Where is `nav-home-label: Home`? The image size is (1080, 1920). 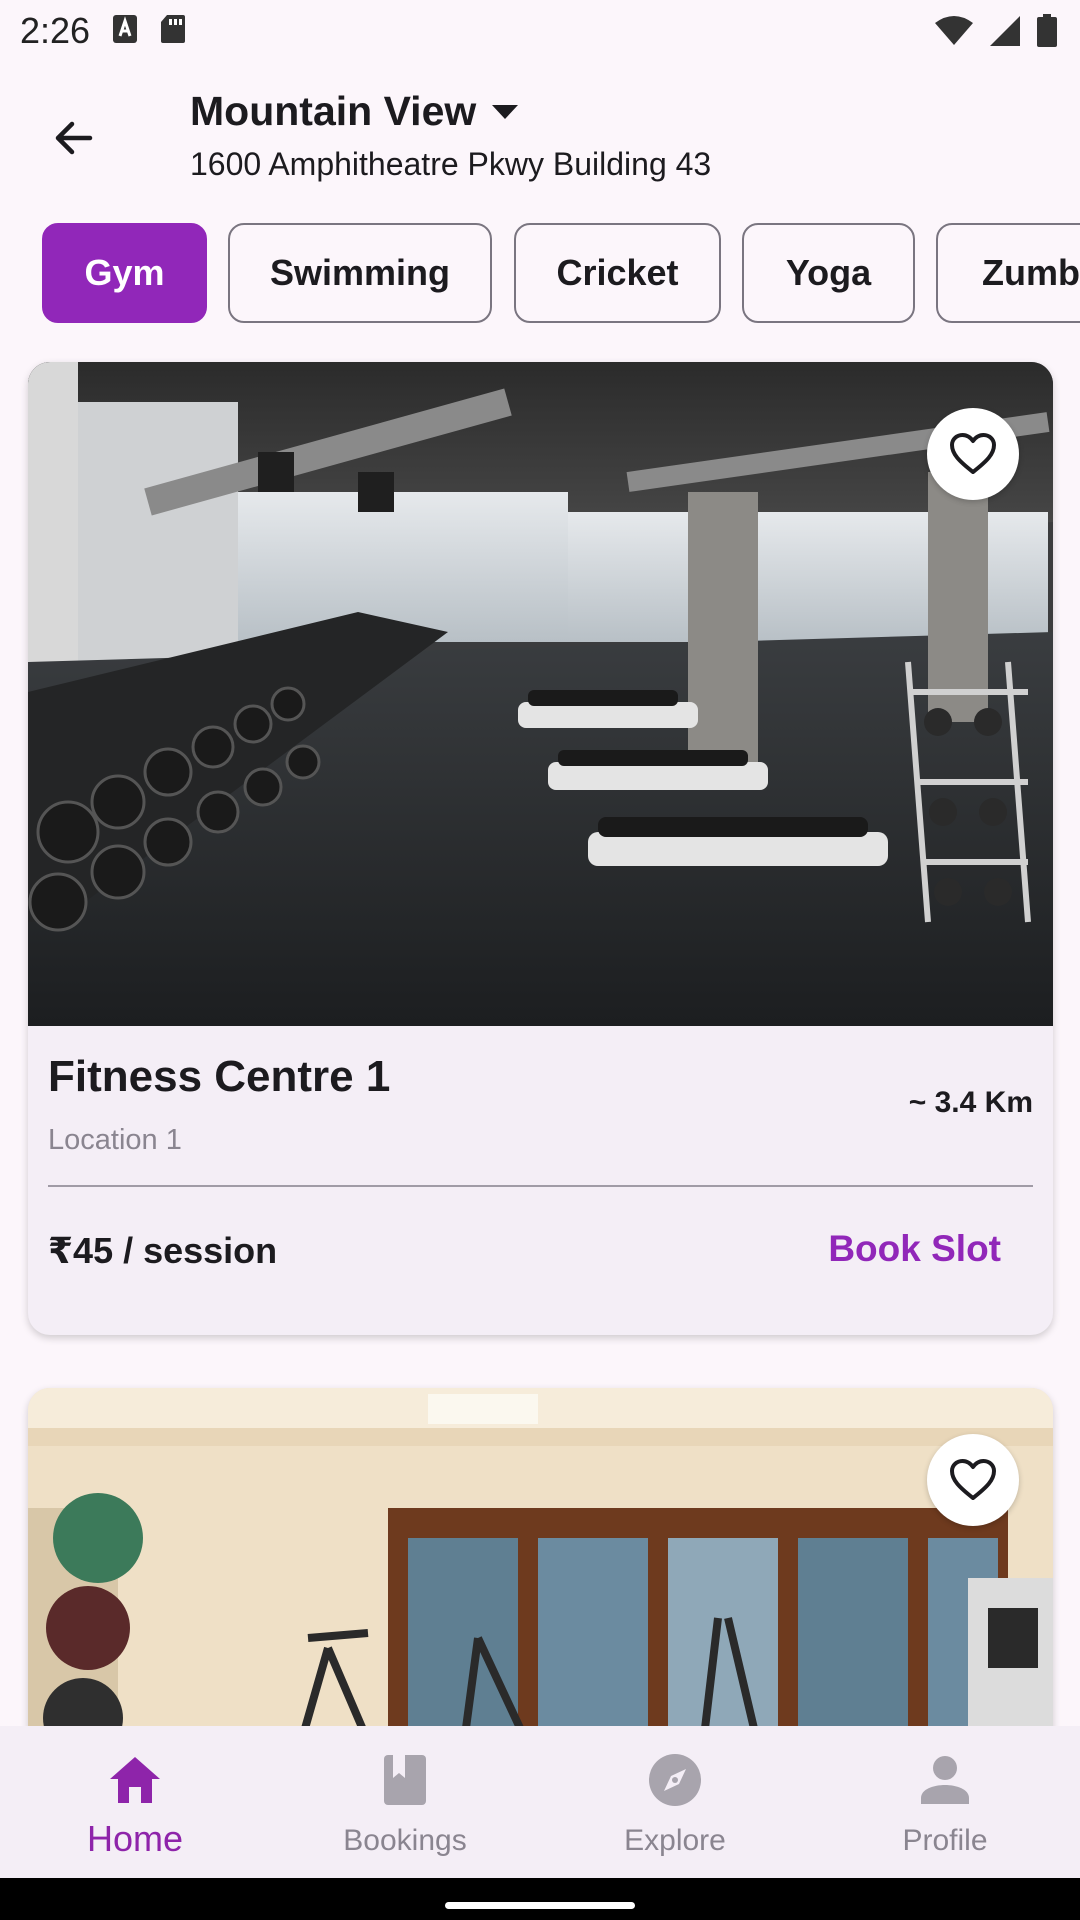 nav-home-label: Home is located at coordinates (135, 1838).